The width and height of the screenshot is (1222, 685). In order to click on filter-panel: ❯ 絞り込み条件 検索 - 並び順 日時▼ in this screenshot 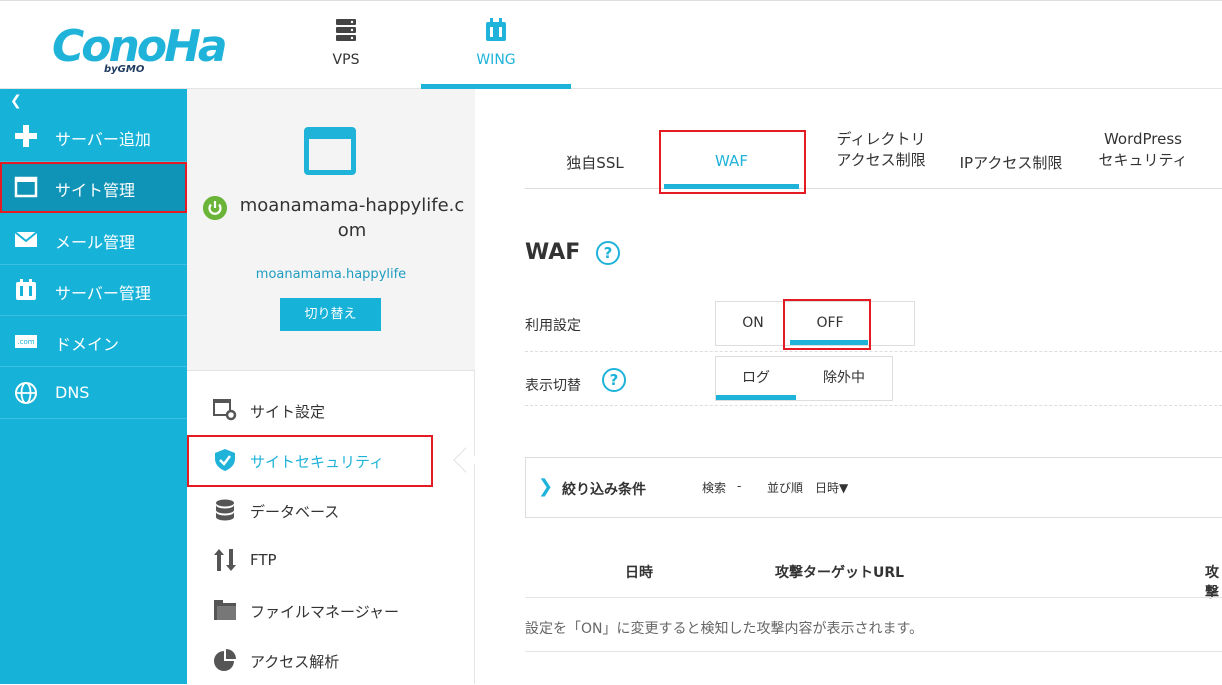, I will do `click(873, 487)`.